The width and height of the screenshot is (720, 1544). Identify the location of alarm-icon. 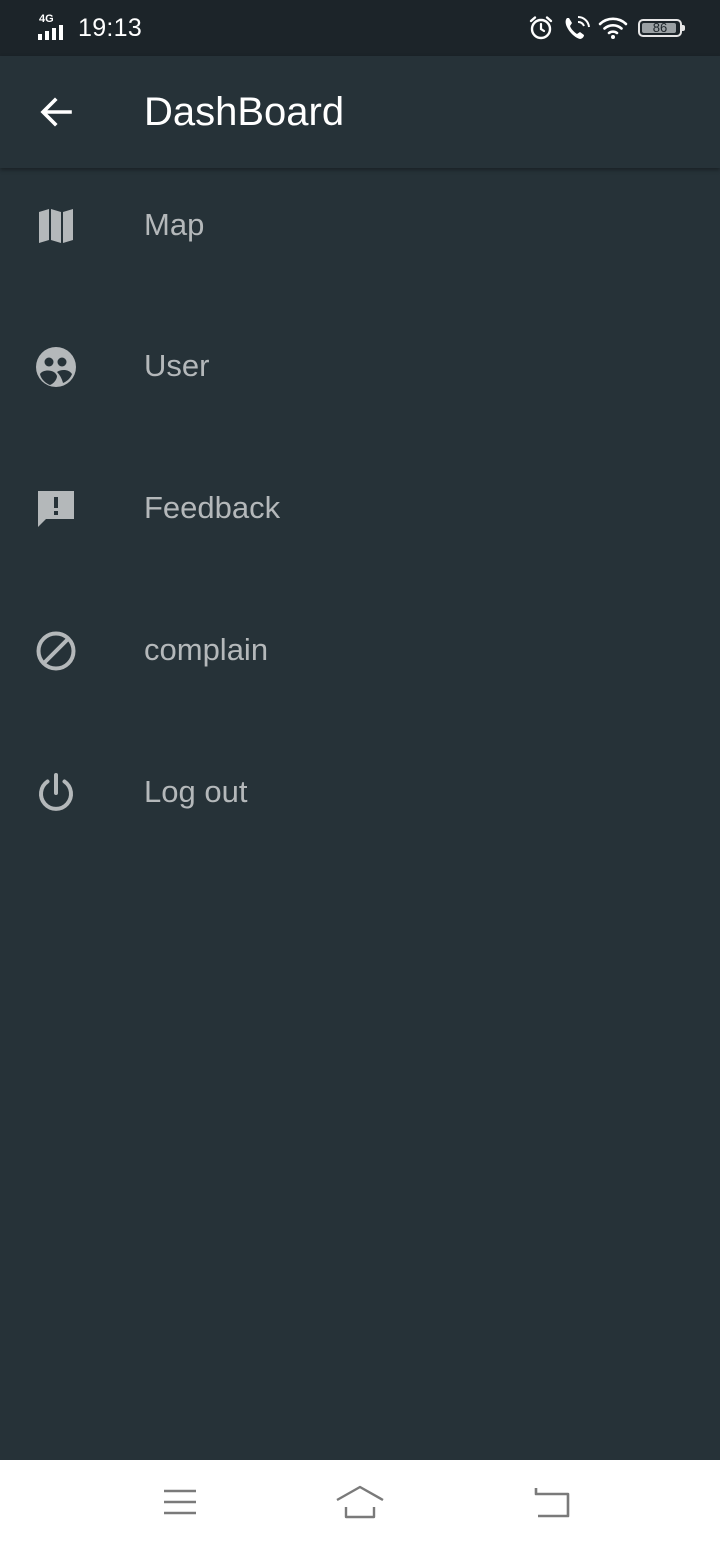
(541, 28).